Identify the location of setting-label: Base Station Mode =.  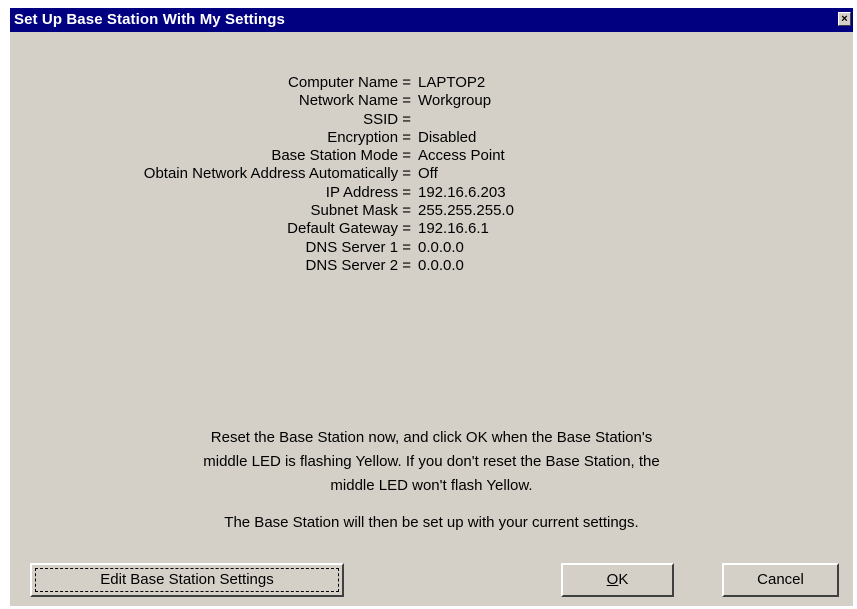
(341, 156).